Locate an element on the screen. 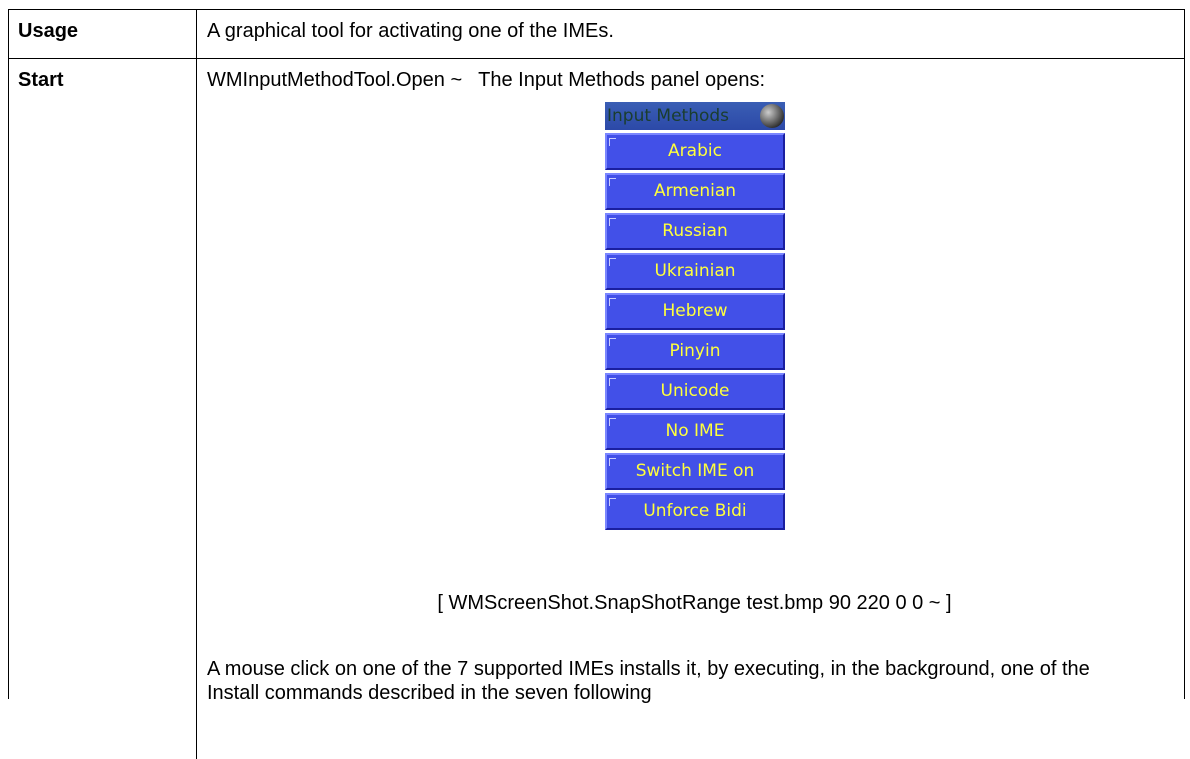 The width and height of the screenshot is (1190, 759). ime-button-label: Hebrew is located at coordinates (695, 311).